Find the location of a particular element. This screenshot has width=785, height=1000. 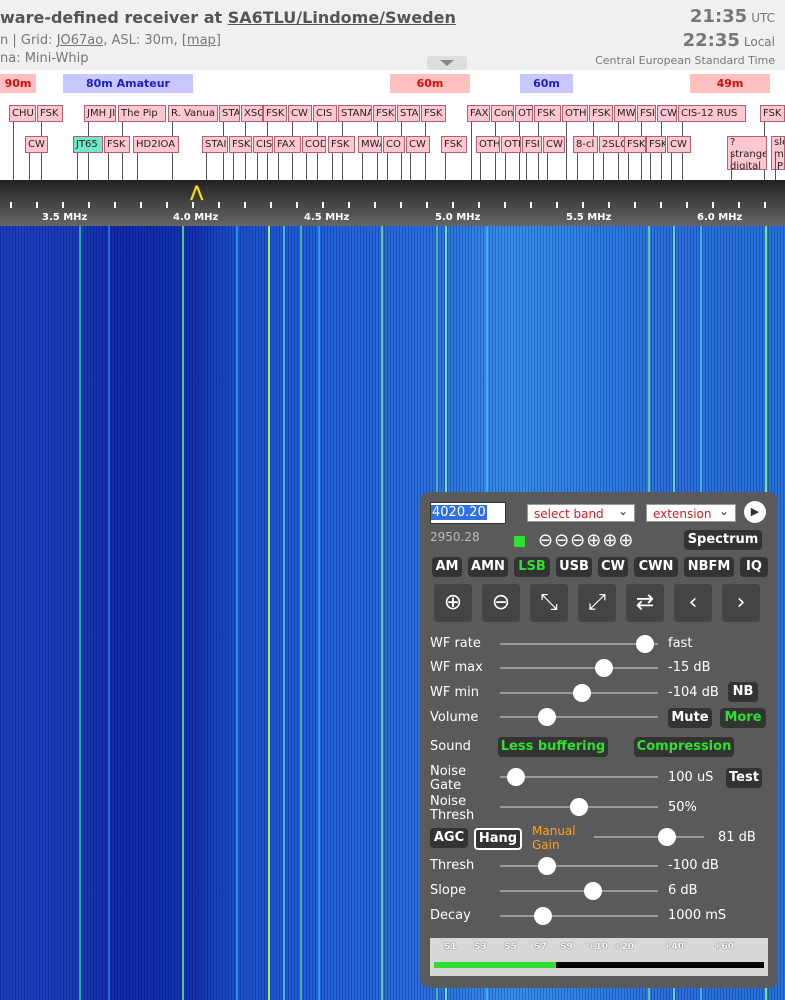

station-label-row1: STANA is located at coordinates (355, 113).